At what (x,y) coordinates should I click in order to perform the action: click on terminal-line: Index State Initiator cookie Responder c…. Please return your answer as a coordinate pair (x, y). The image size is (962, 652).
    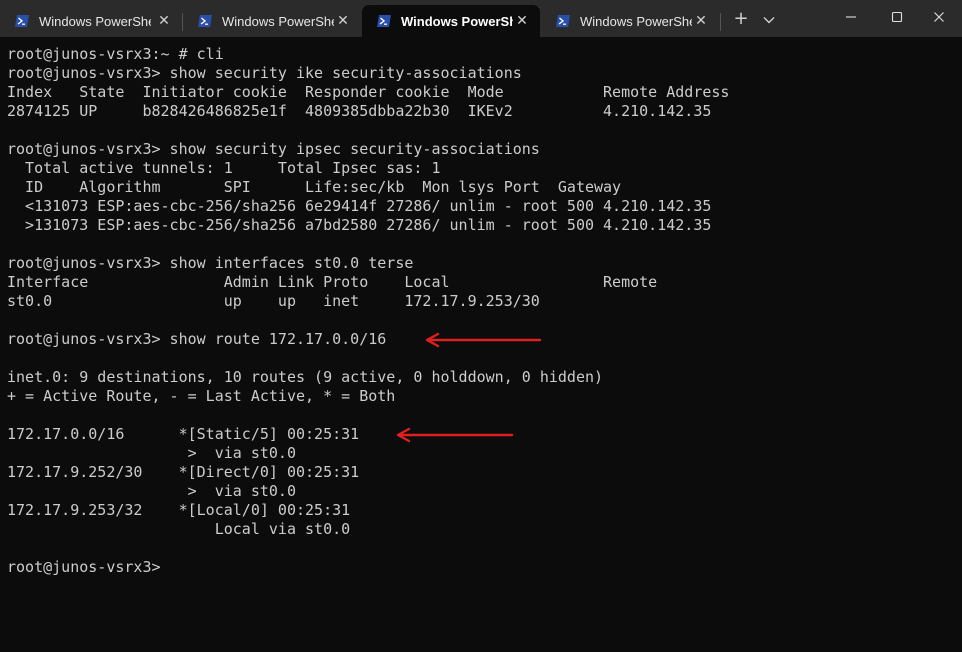
    Looking at the image, I should click on (368, 92).